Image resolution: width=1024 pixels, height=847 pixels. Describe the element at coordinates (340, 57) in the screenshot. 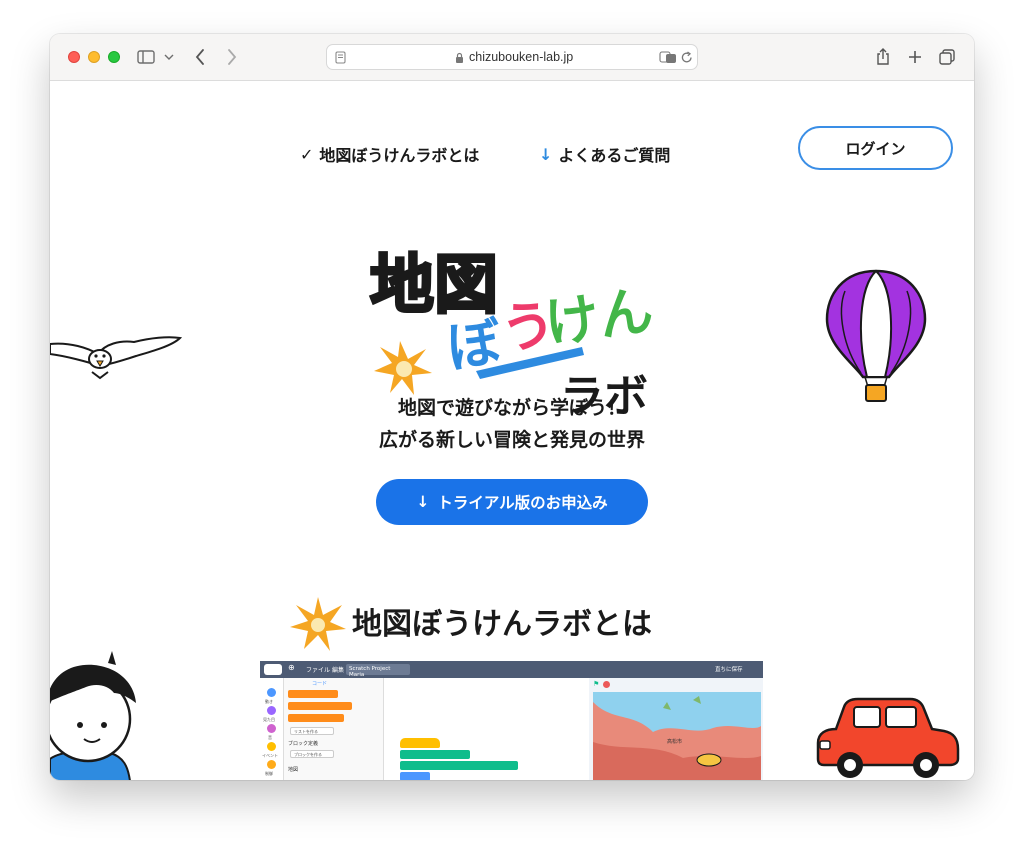

I see `reader-icon` at that location.